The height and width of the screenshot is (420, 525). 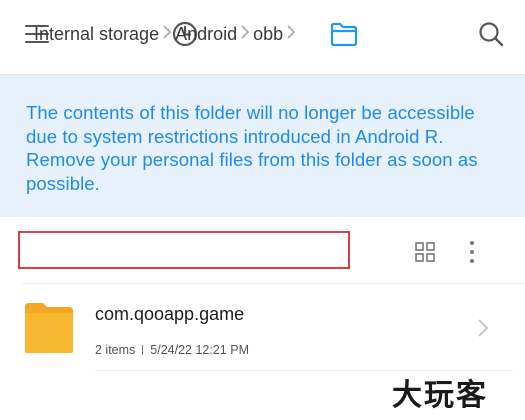 What do you see at coordinates (199, 350) in the screenshot?
I see `modified-date: 5/24/22 12:21 PM` at bounding box center [199, 350].